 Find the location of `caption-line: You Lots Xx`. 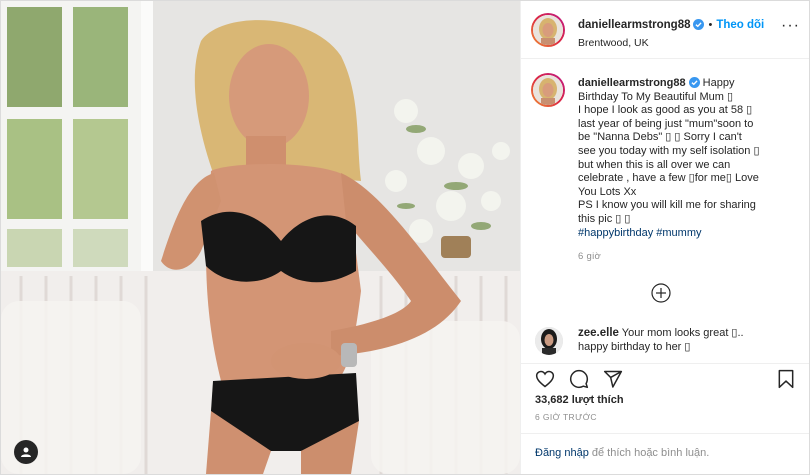

caption-line: You Lots Xx is located at coordinates (607, 191).